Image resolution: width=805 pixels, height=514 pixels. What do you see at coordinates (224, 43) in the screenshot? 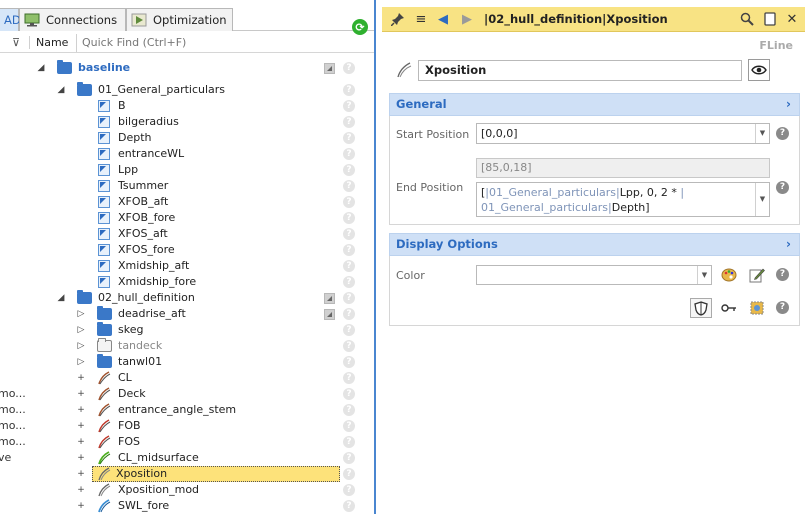
I see `quick-find-input: Quick Find (Ctrl+F)` at bounding box center [224, 43].